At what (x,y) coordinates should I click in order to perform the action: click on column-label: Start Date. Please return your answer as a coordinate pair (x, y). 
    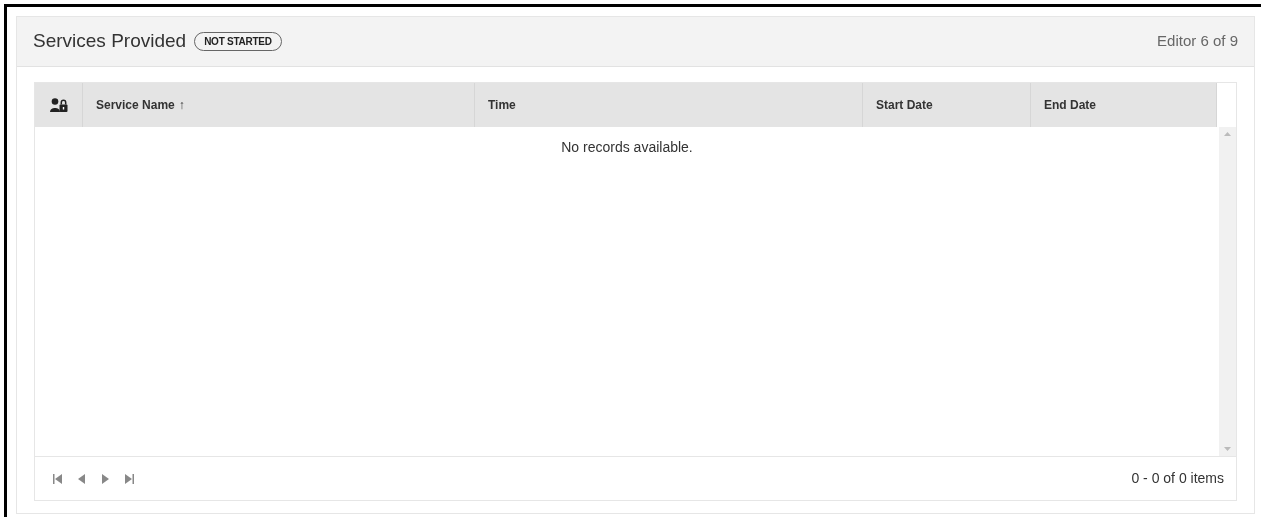
    Looking at the image, I should click on (904, 105).